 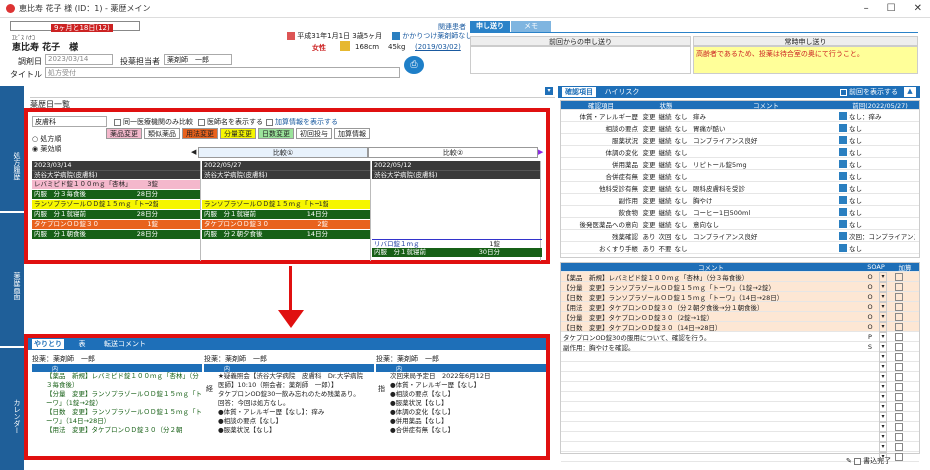 I want to click on soap-comment: 【日数 変更】ランソプラゾールＯＤ錠１５ｍｇ「トーワ」（14日→28日）, so click(x=711, y=297).